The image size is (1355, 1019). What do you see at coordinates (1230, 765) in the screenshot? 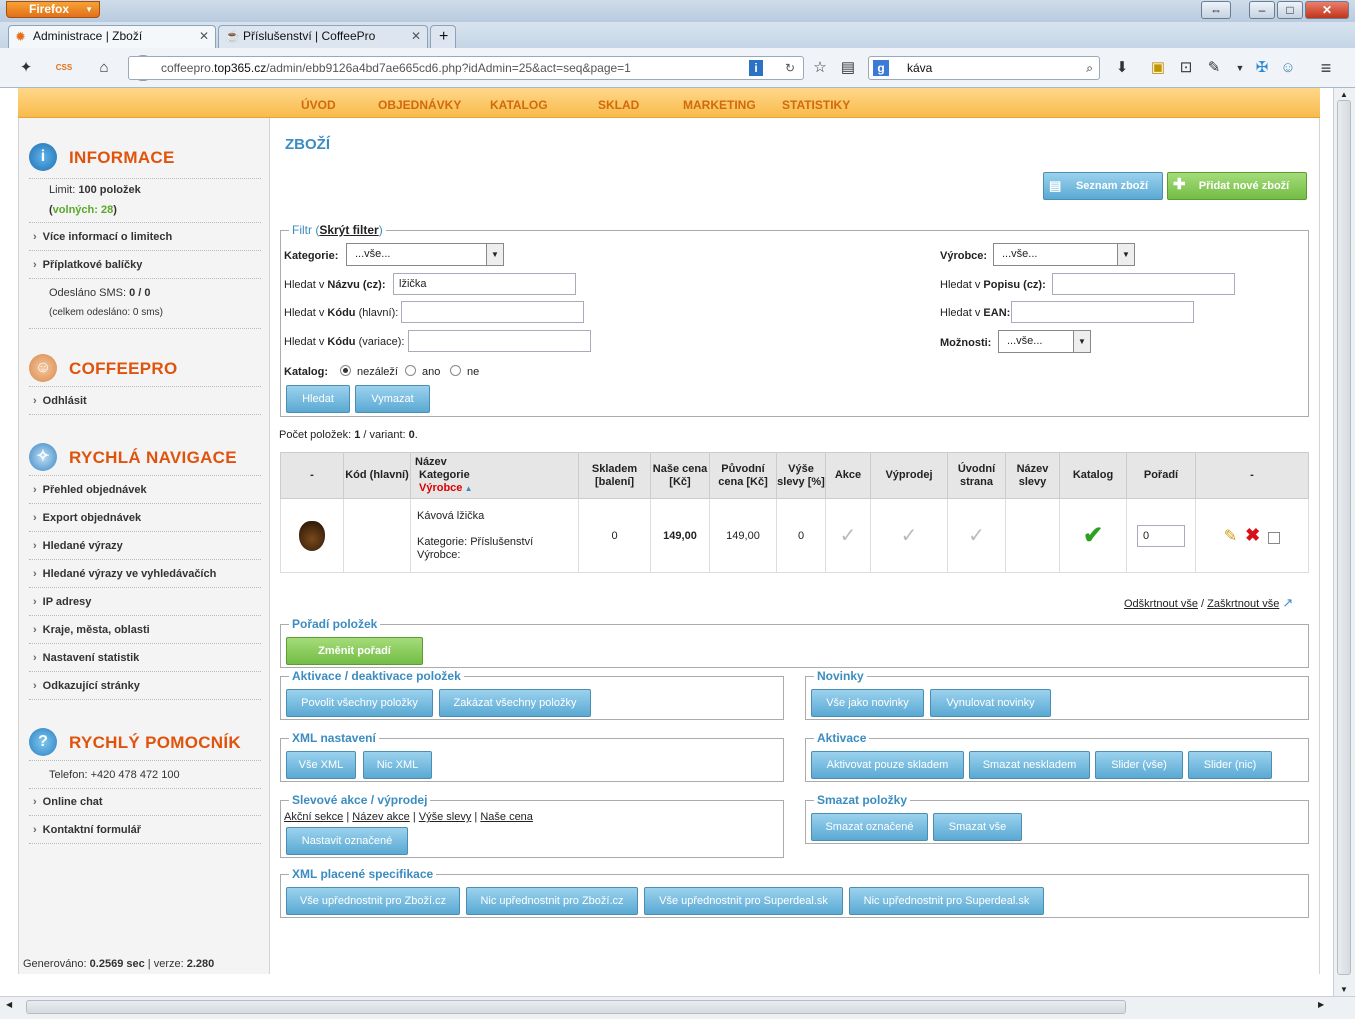
I see `slider-none-button: Slider (nic)` at bounding box center [1230, 765].